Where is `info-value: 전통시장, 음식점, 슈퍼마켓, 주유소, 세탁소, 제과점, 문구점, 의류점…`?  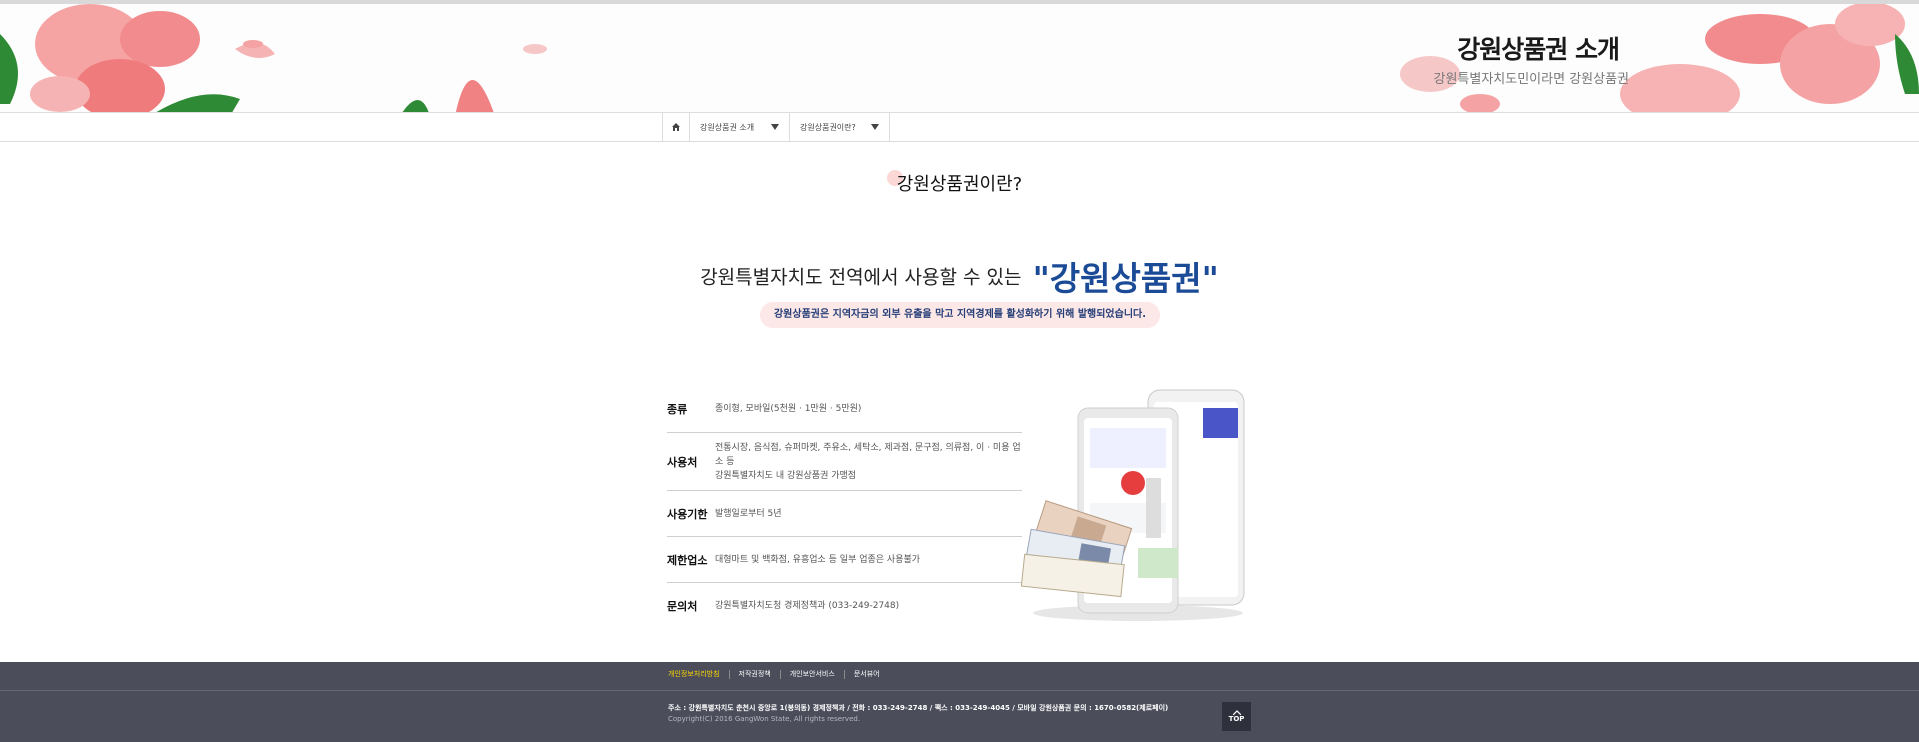 info-value: 전통시장, 음식점, 슈퍼마켓, 주유소, 세탁소, 제과점, 문구점, 의류점… is located at coordinates (868, 462).